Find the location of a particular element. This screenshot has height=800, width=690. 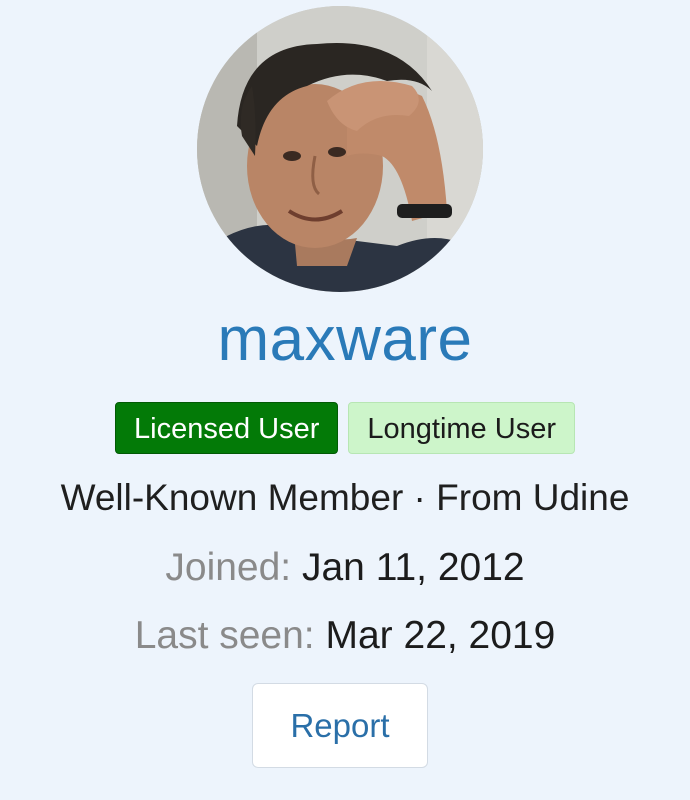

joined-date-row: Joined: Jan 11, 2012 is located at coordinates (345, 568).